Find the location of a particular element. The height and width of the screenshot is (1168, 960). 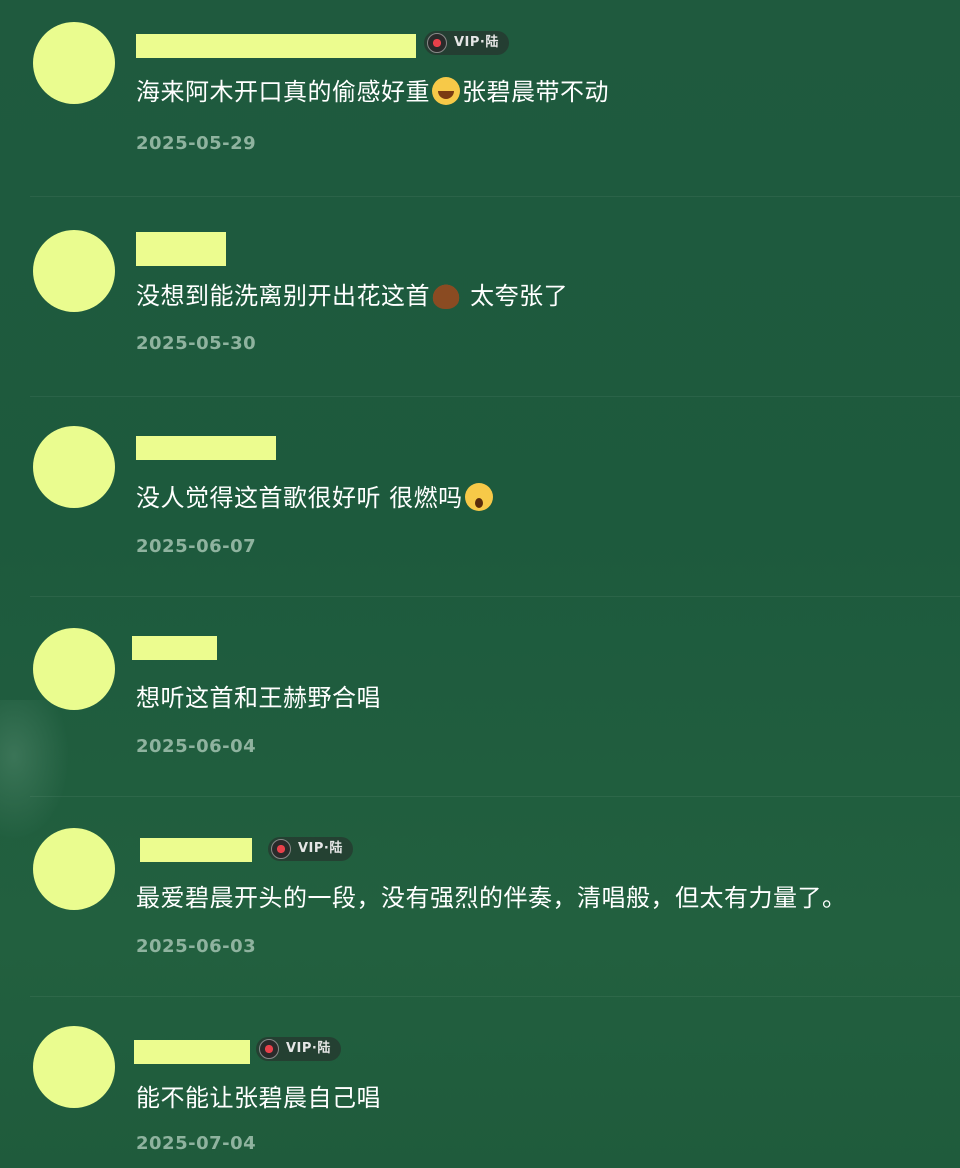

comment-date: 2025-05-29 is located at coordinates (196, 143).